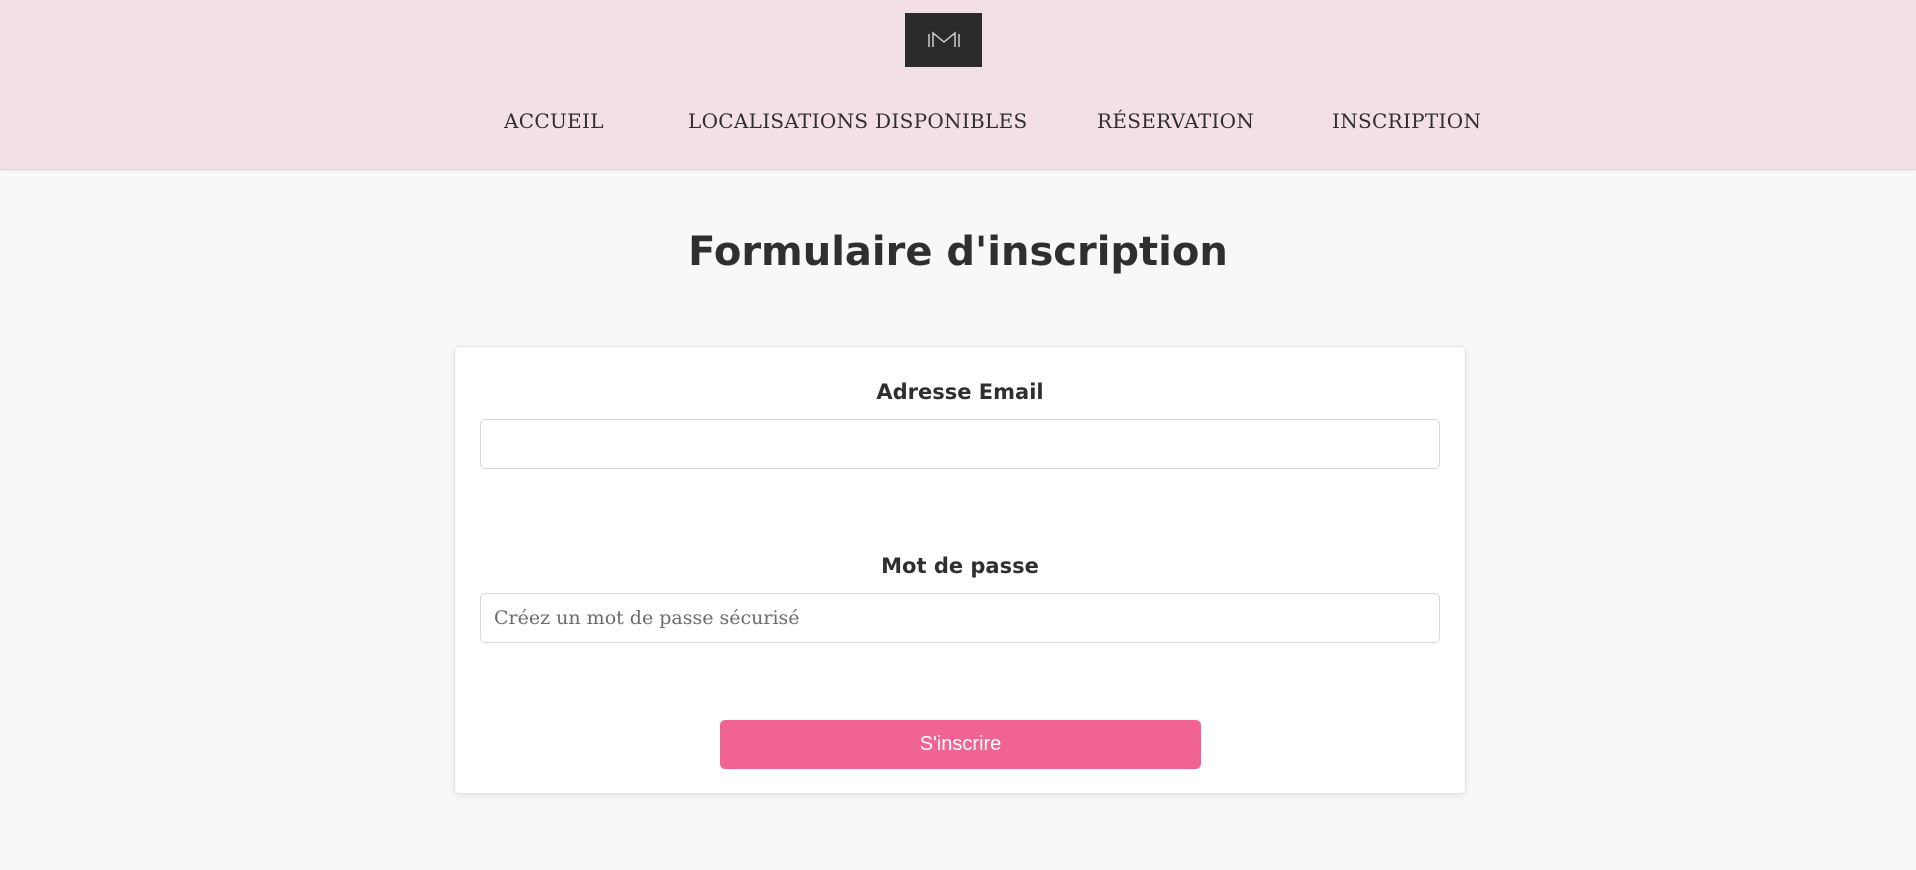  What do you see at coordinates (960, 444) in the screenshot?
I see `email-field` at bounding box center [960, 444].